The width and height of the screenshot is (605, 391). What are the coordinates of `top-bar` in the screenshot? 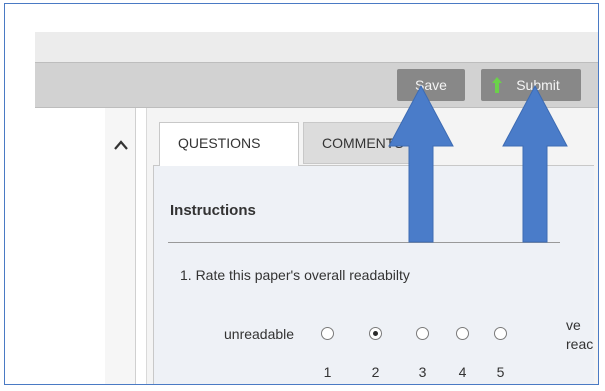 It's located at (316, 47).